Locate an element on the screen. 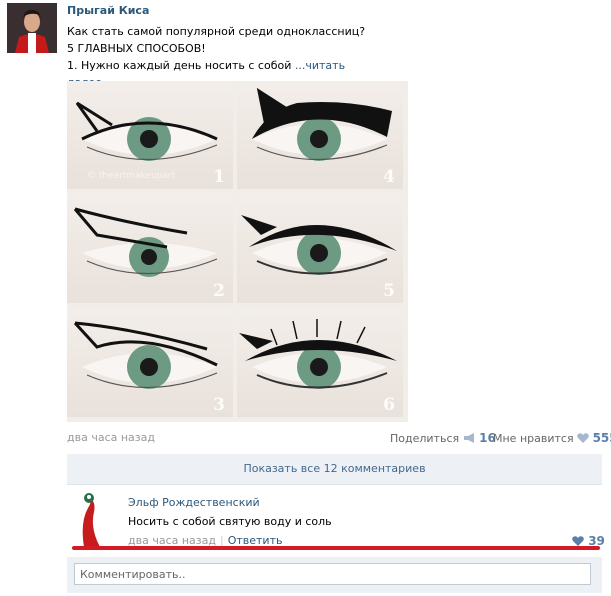 Image resolution: width=611 pixels, height=596 pixels. eye-tile-3: 3 is located at coordinates (150, 363).